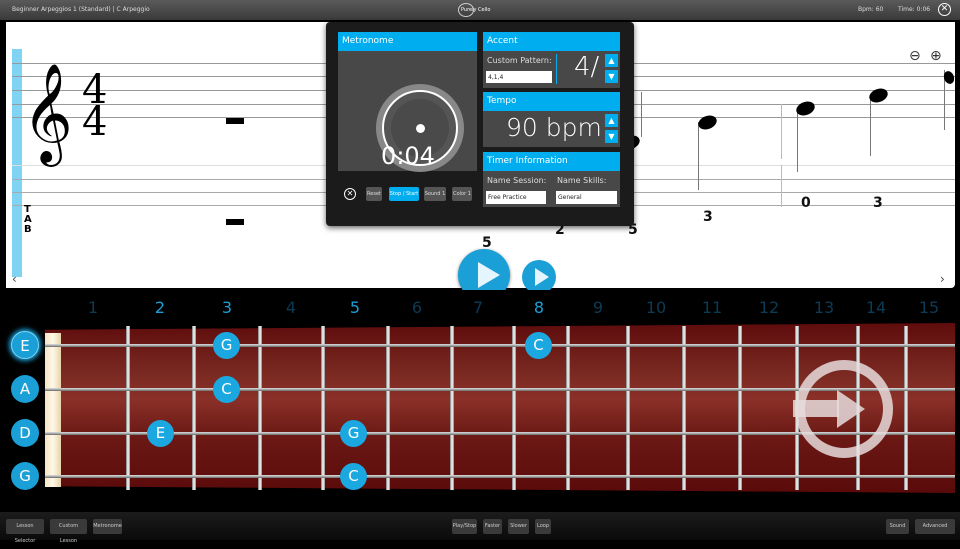 The height and width of the screenshot is (549, 960). I want to click on tempo-down-button: ▼, so click(611, 136).